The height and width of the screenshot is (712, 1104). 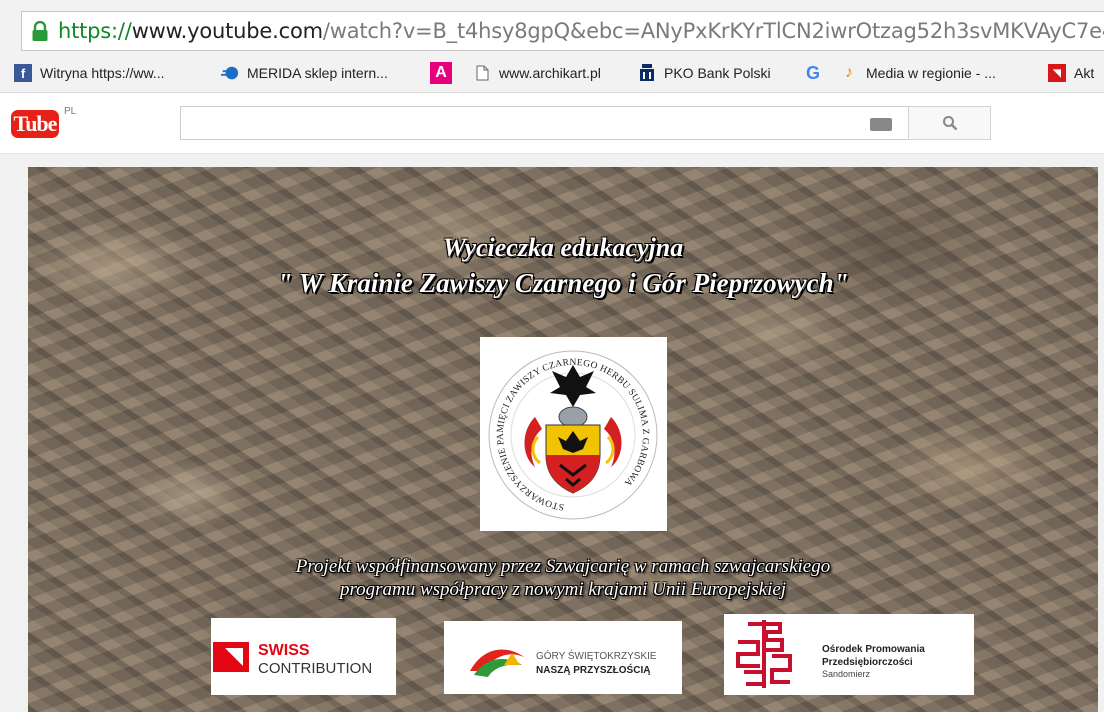 What do you see at coordinates (717, 73) in the screenshot?
I see `bookmark-label: PKO Bank Polski` at bounding box center [717, 73].